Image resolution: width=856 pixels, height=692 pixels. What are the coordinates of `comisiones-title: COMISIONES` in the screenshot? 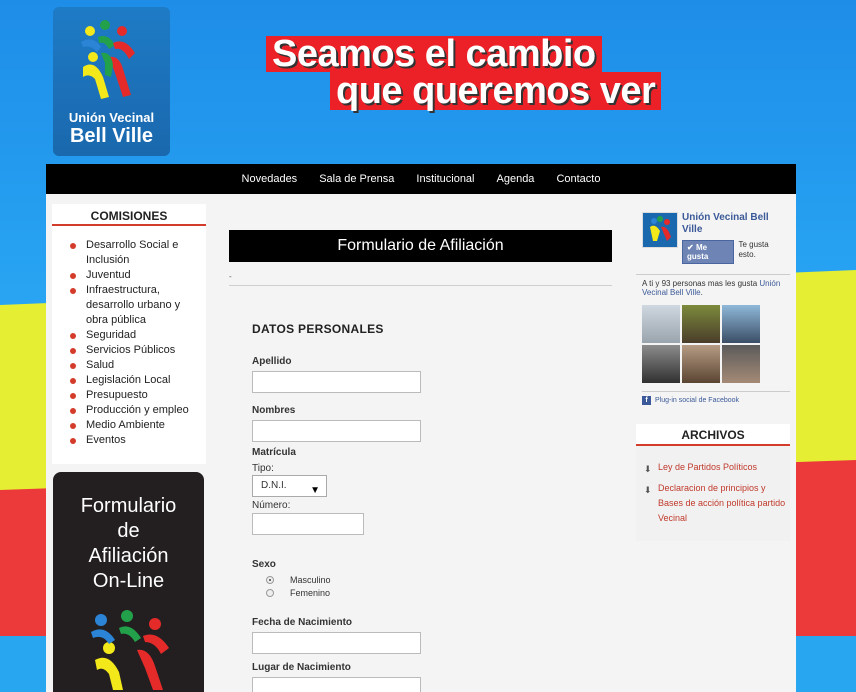 It's located at (129, 215).